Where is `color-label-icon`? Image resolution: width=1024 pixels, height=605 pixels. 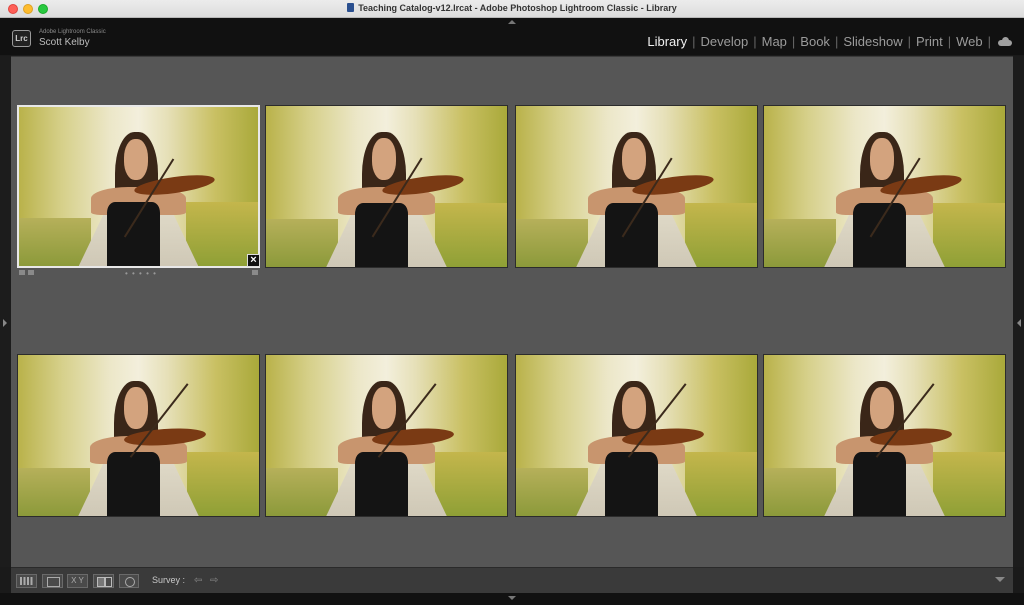
color-label-icon is located at coordinates (255, 272).